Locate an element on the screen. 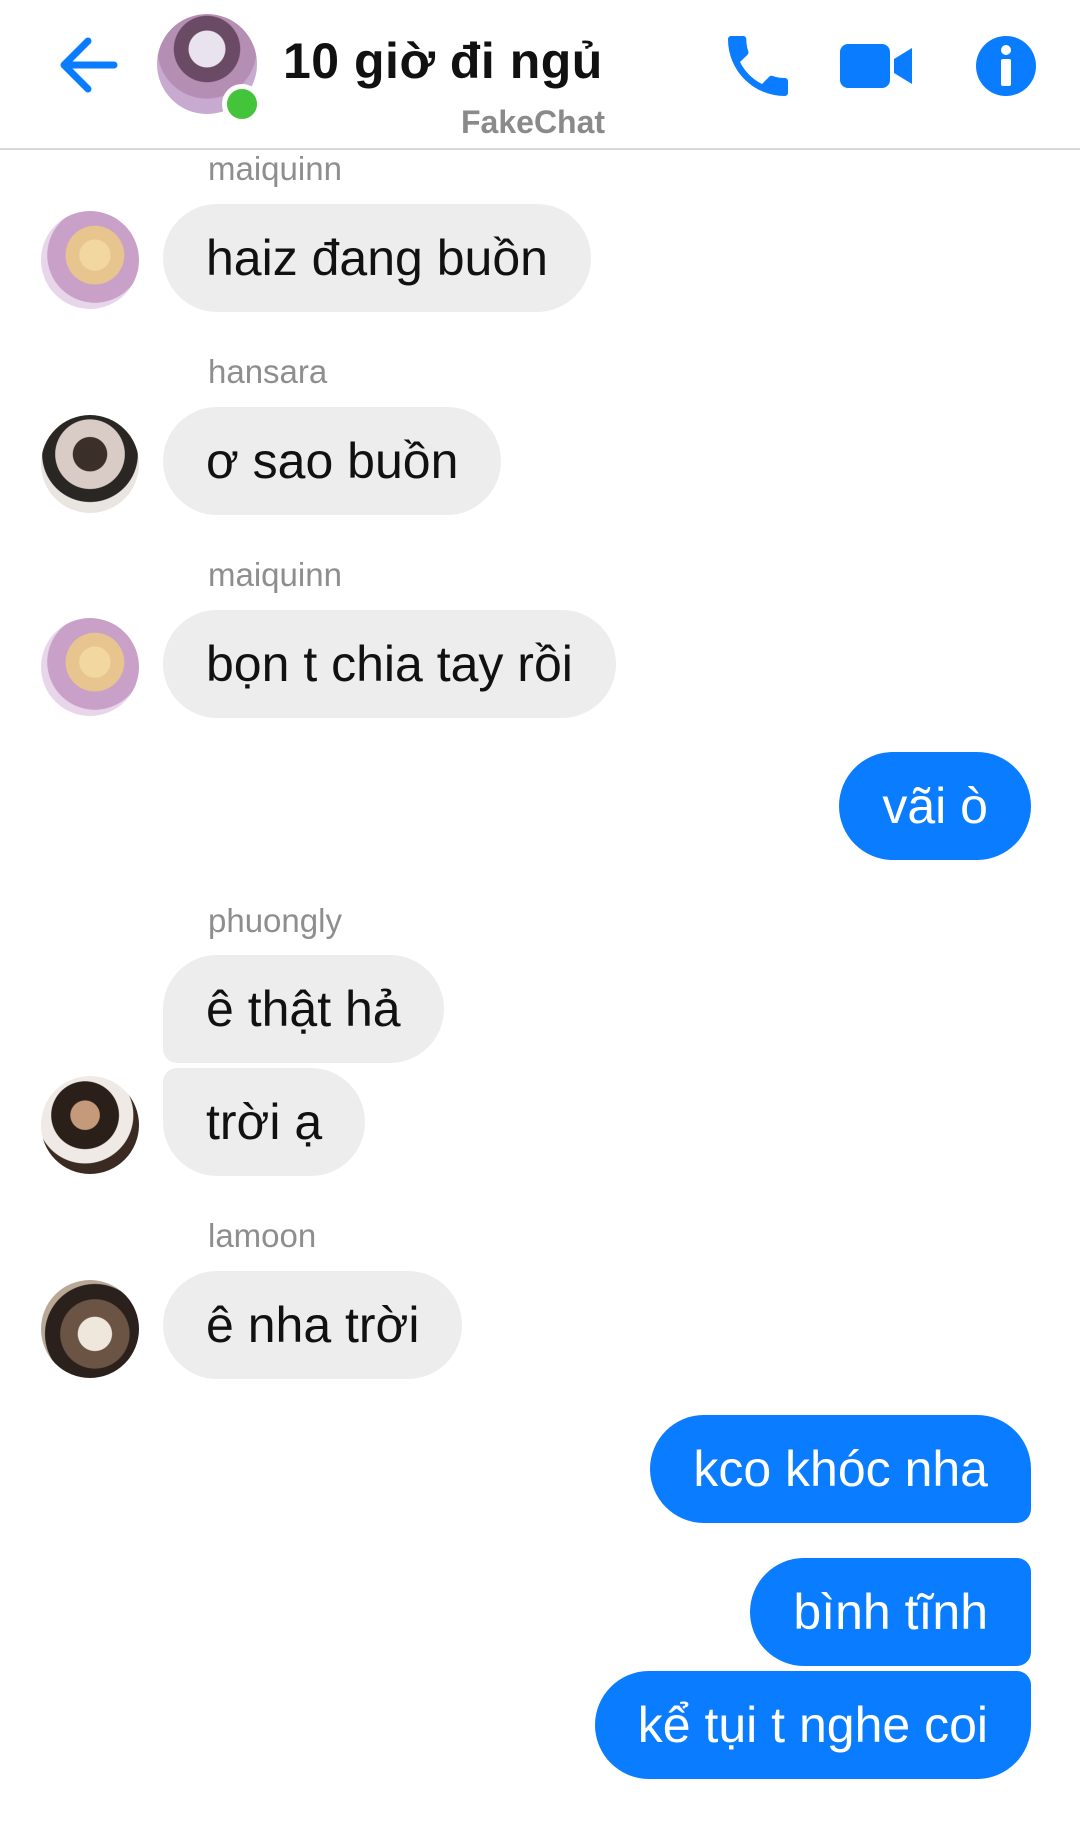  avatar-hansara is located at coordinates (90, 464).